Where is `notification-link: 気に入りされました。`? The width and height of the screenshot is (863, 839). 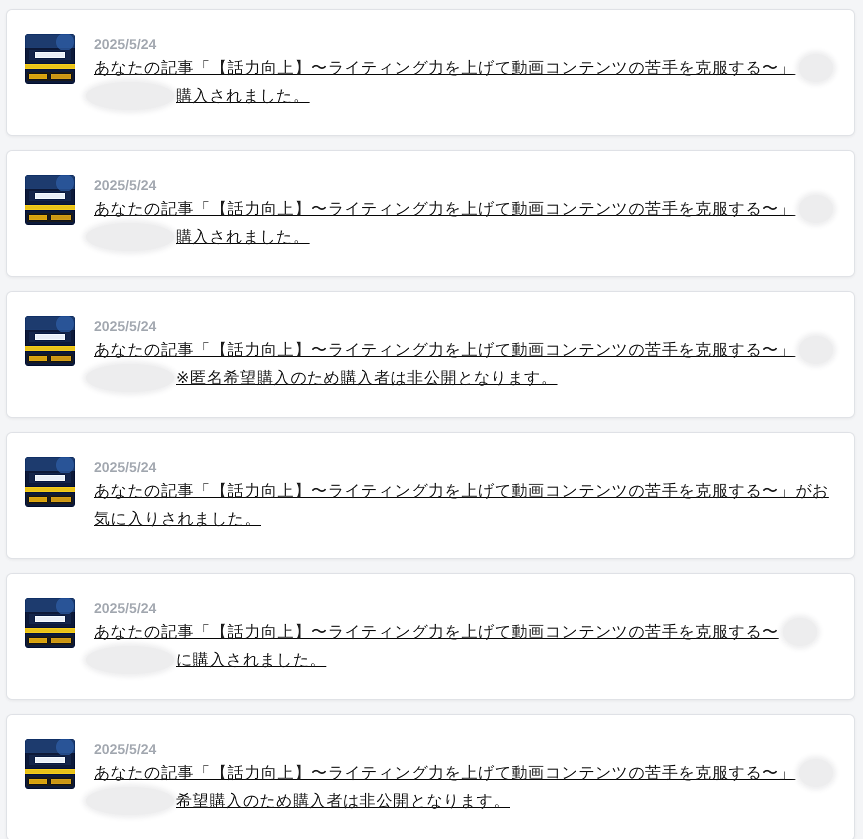 notification-link: 気に入りされました。 is located at coordinates (177, 519).